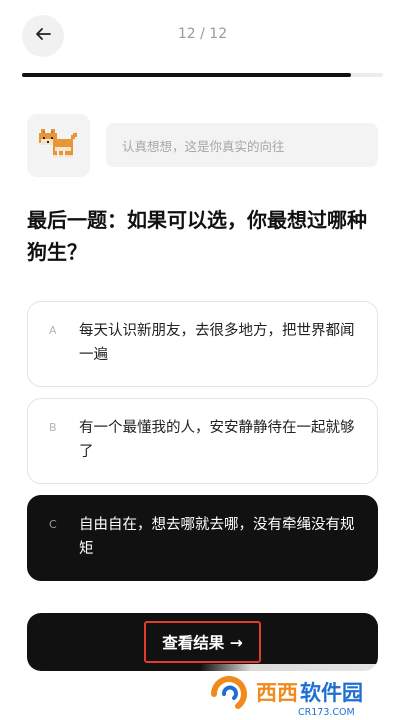 Image resolution: width=405 pixels, height=720 pixels. Describe the element at coordinates (331, 693) in the screenshot. I see `svg-text: 软件园` at that location.